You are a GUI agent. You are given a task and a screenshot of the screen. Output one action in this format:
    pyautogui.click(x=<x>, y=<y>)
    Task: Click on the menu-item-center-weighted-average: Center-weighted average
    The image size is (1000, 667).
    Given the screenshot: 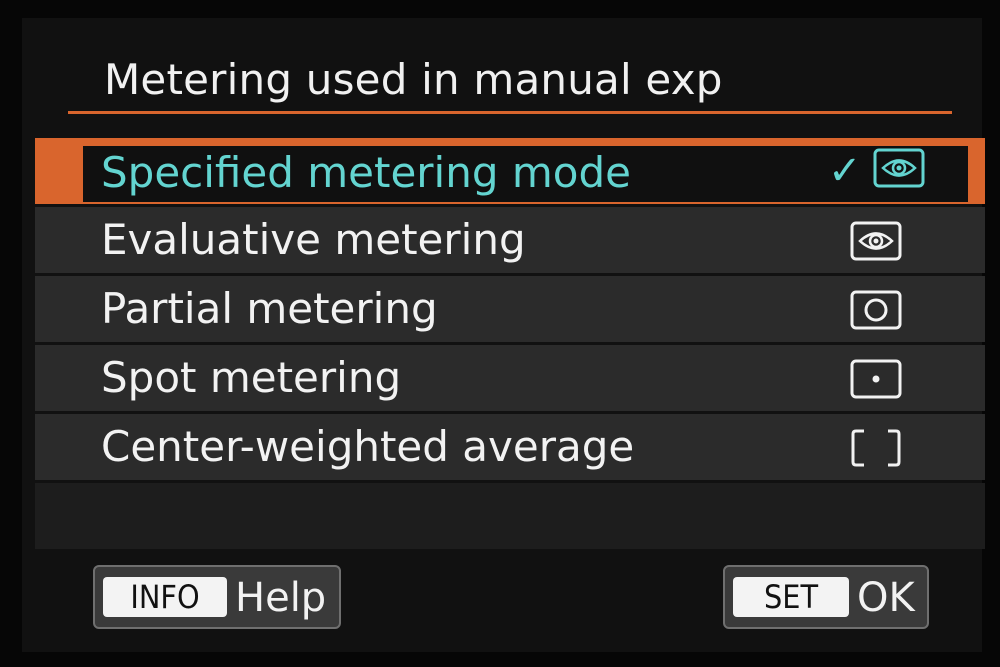 What is the action you would take?
    pyautogui.click(x=510, y=447)
    